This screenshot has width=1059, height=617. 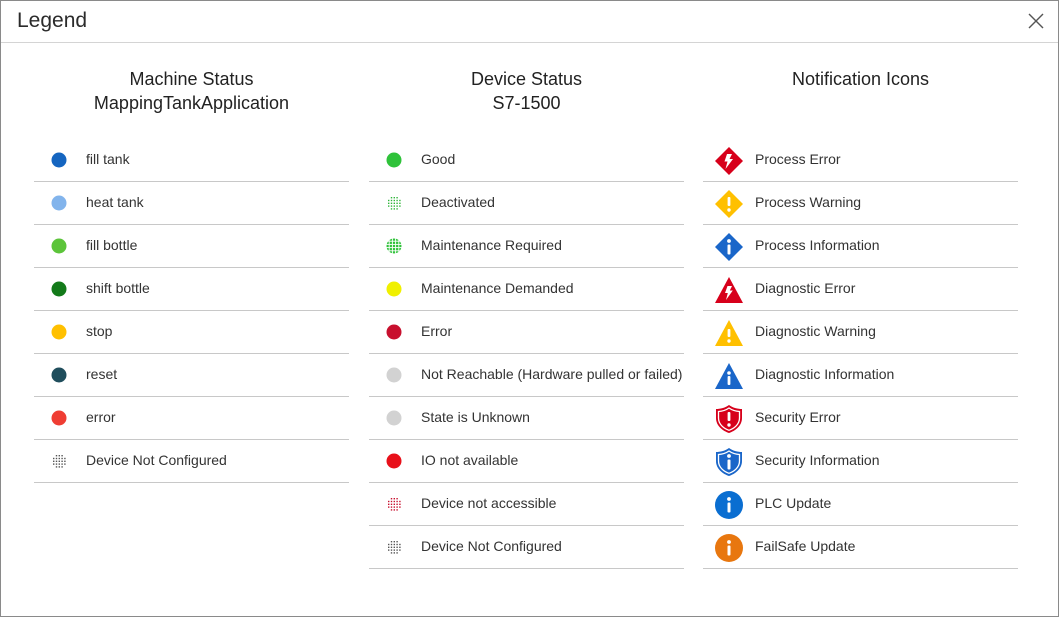 What do you see at coordinates (729, 247) in the screenshot?
I see `process-information-icon` at bounding box center [729, 247].